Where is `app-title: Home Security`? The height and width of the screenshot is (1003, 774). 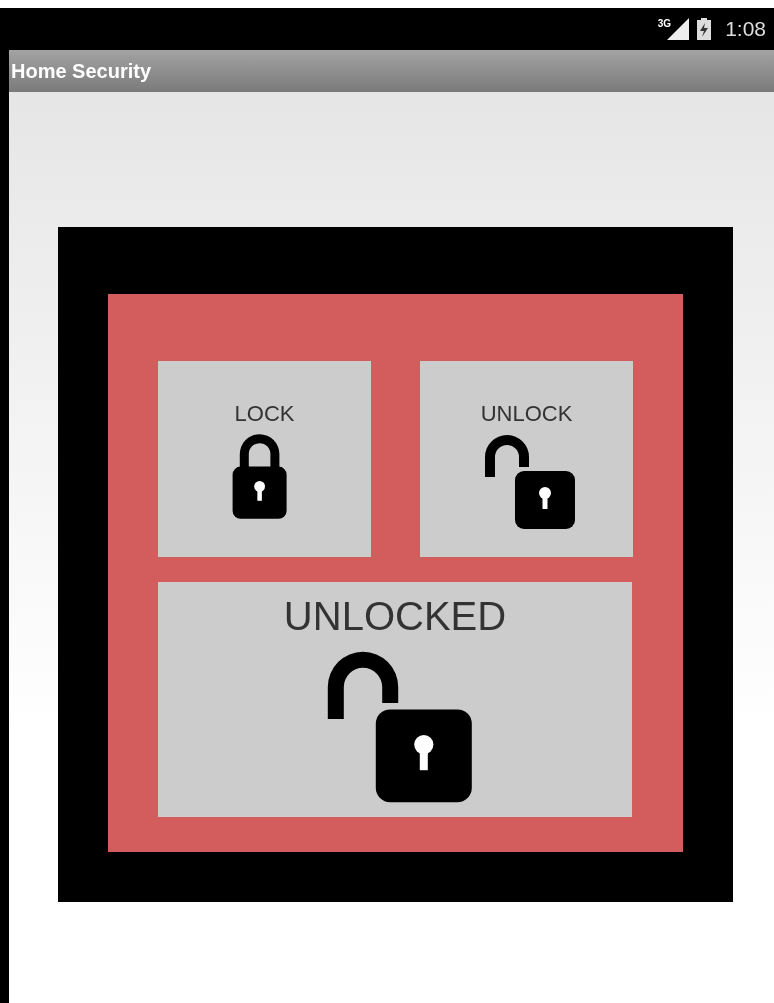 app-title: Home Security is located at coordinates (81, 71).